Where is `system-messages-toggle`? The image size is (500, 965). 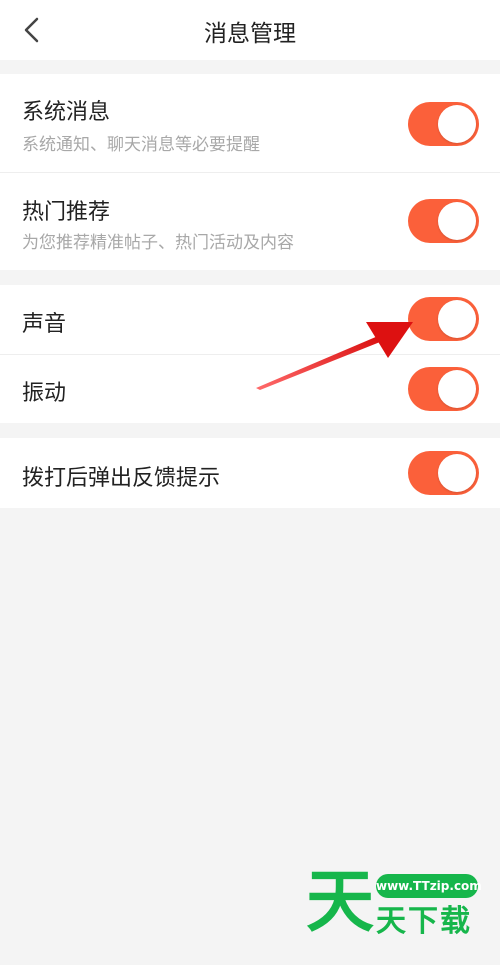 system-messages-toggle is located at coordinates (443, 124).